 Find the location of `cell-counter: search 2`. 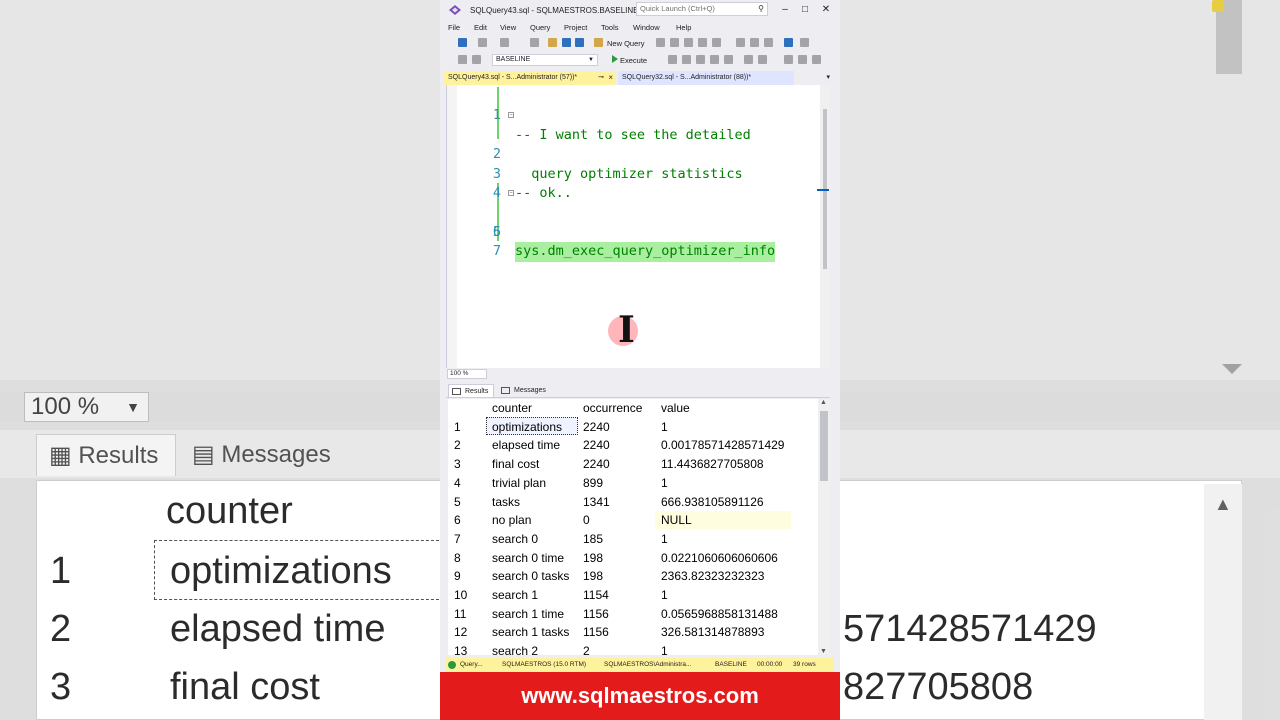

cell-counter: search 2 is located at coordinates (515, 648).